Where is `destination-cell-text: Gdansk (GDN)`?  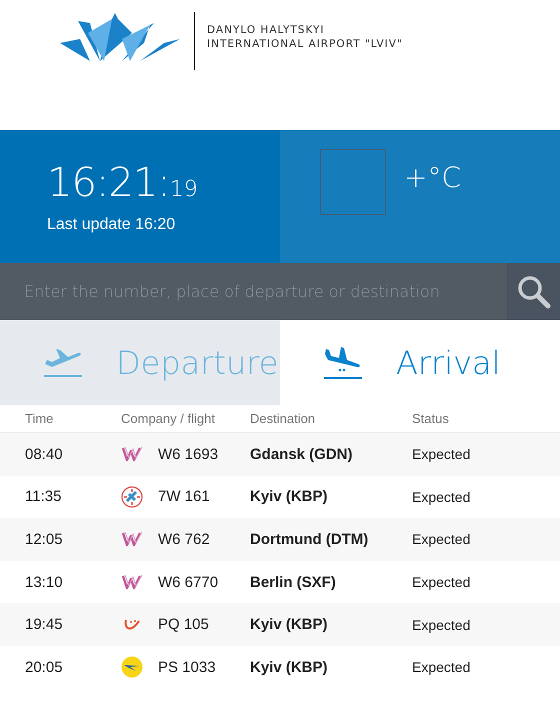
destination-cell-text: Gdansk (GDN) is located at coordinates (302, 454).